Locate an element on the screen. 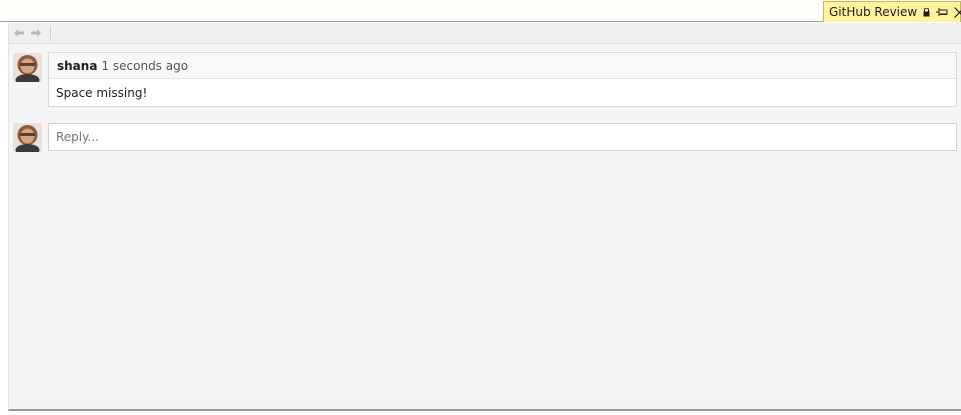 The image size is (961, 415). avatar is located at coordinates (27, 67).